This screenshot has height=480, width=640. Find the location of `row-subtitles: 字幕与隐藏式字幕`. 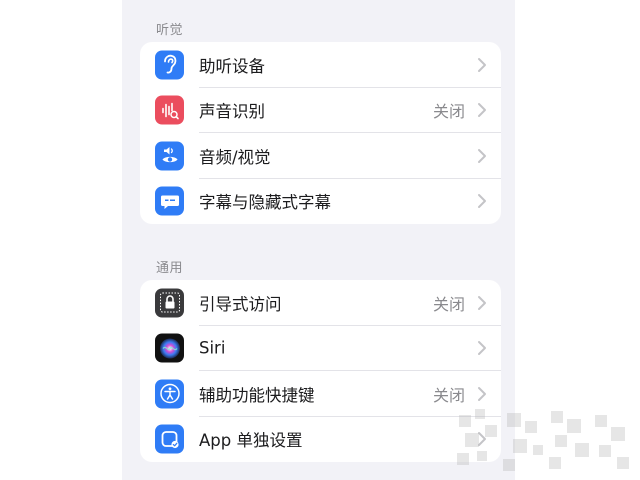

row-subtitles: 字幕与隐藏式字幕 is located at coordinates (320, 202).